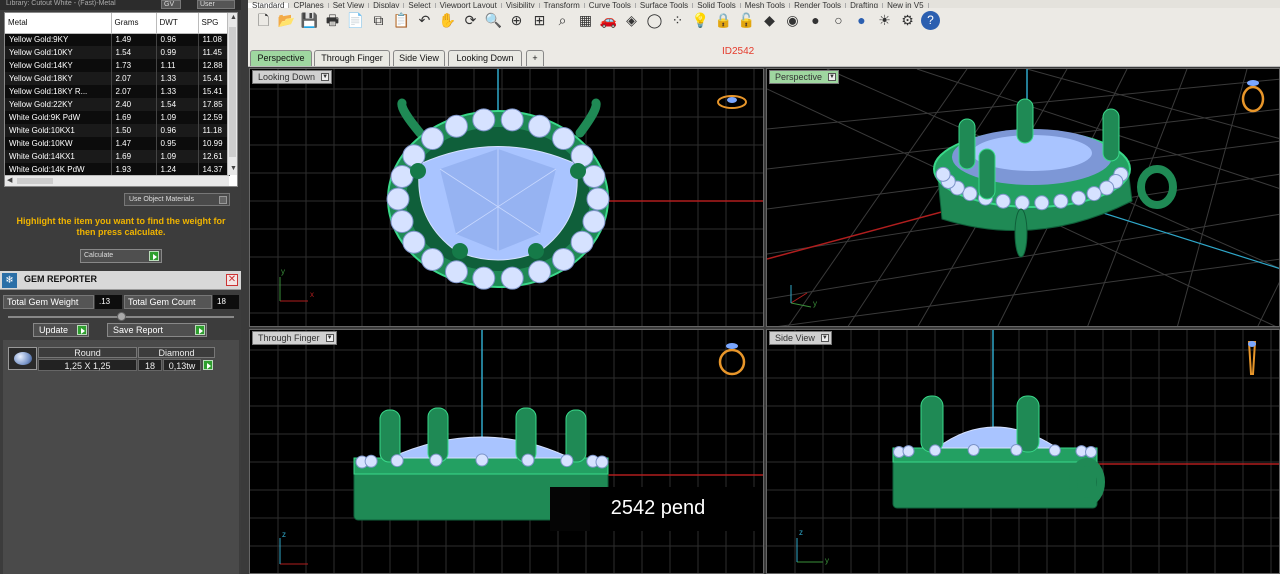 Image resolution: width=1280 pixels, height=574 pixels. Describe the element at coordinates (930, 20) in the screenshot. I see `help-icon: ?` at that location.